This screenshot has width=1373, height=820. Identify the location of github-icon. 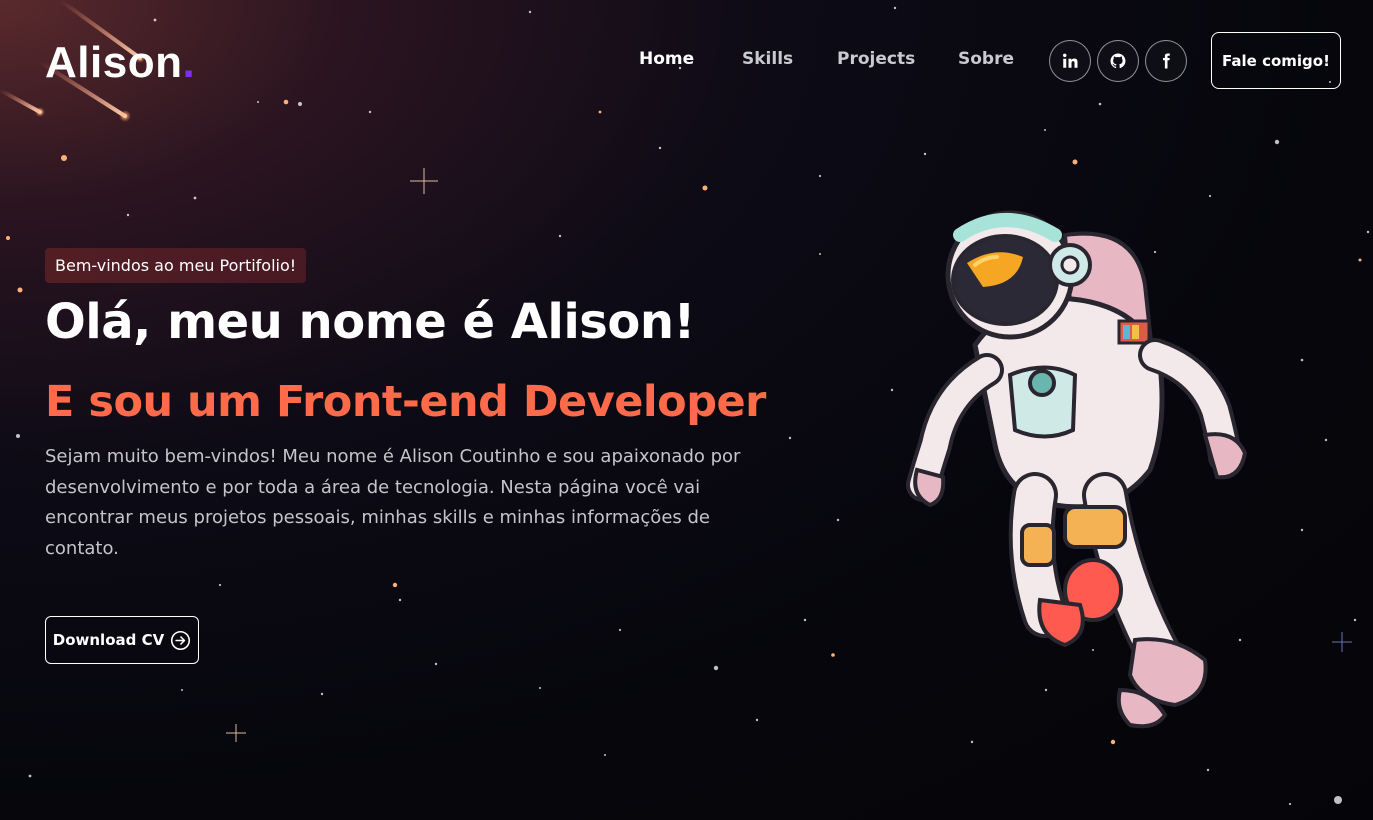
(1118, 61).